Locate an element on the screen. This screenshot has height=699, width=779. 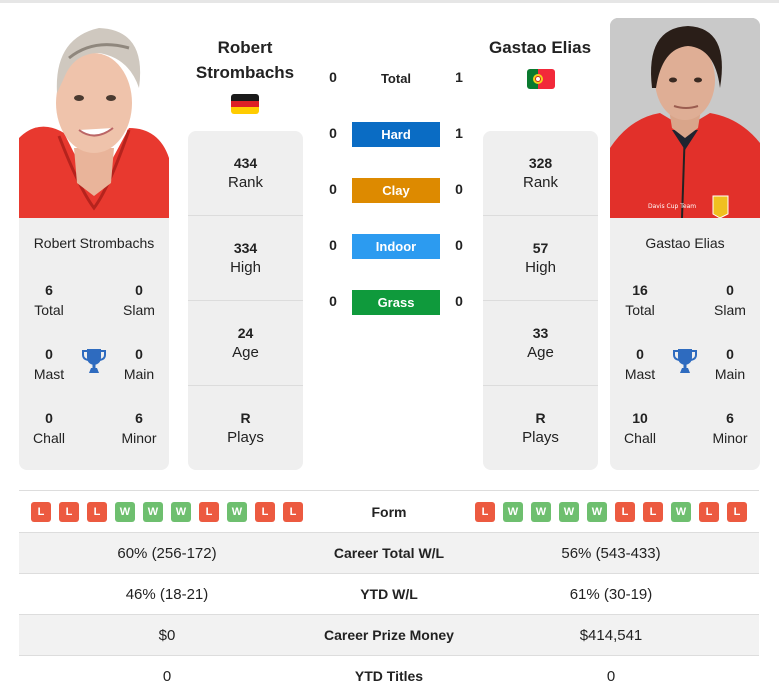
value: 434 is located at coordinates (245, 163).